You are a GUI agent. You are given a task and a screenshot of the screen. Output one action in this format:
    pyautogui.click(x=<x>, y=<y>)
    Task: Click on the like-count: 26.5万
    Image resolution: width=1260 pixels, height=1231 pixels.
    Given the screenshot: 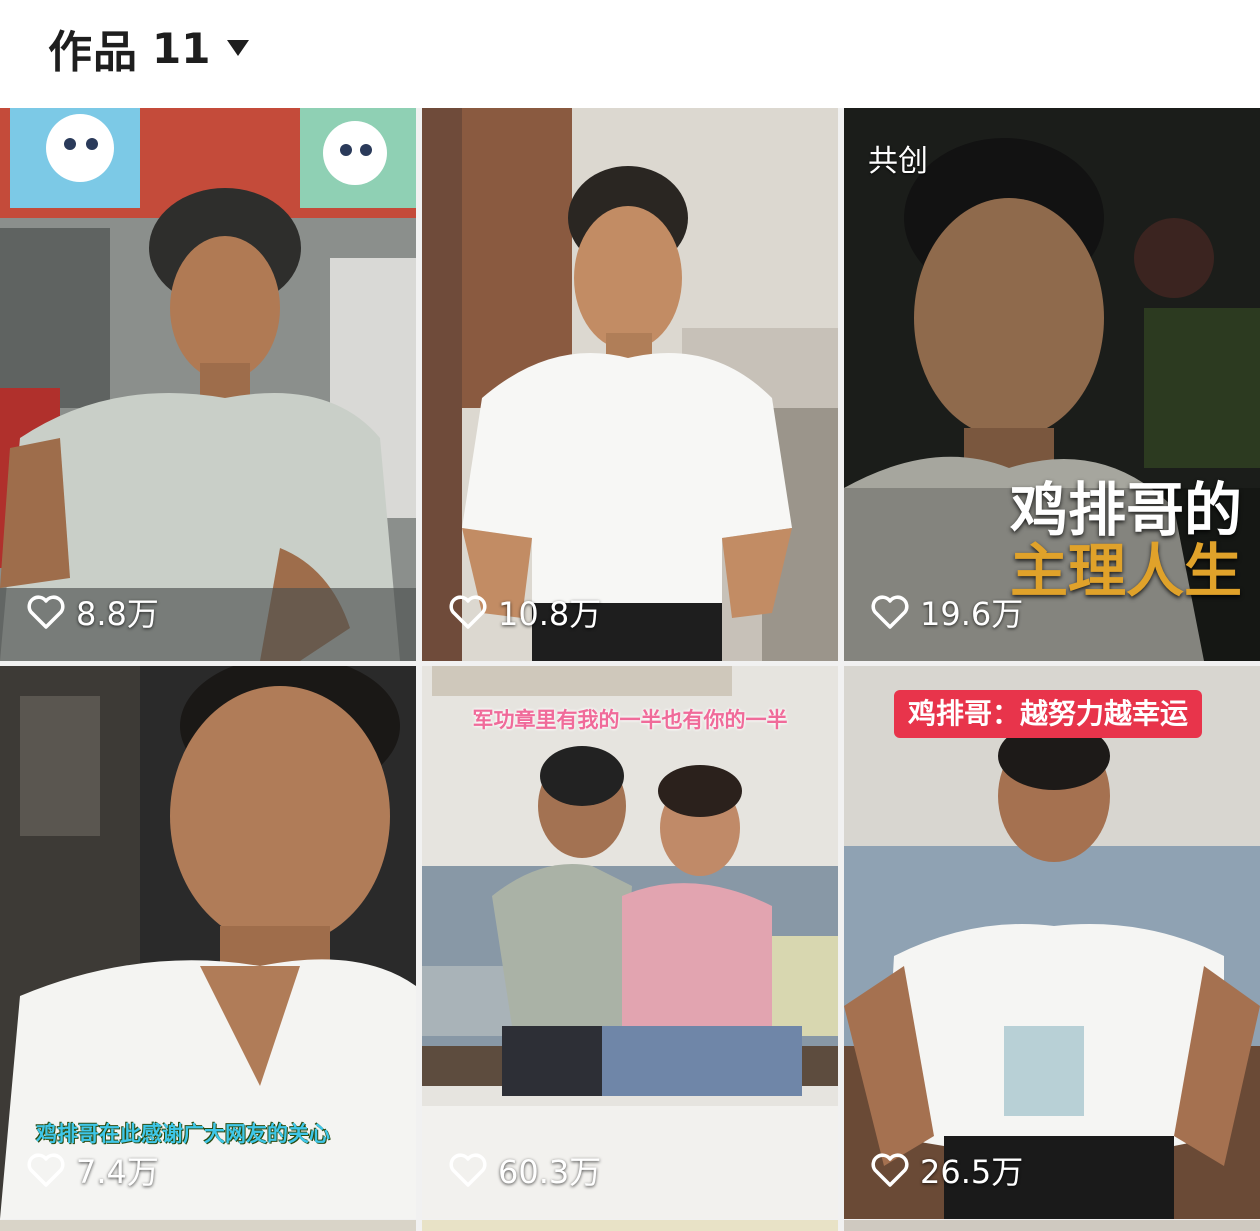 What is the action you would take?
    pyautogui.click(x=946, y=1170)
    